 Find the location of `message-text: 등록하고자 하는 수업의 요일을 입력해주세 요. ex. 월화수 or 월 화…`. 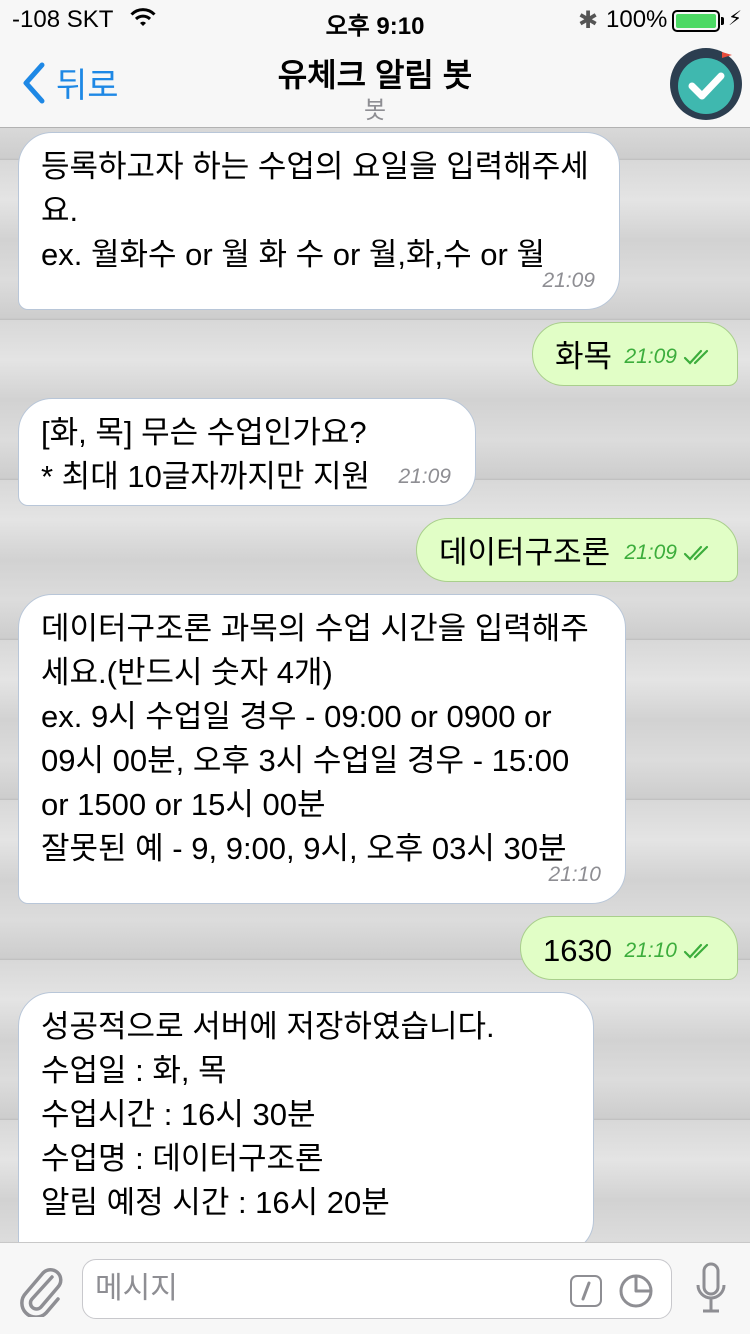

message-text: 등록하고자 하는 수업의 요일을 입력해주세 요. ex. 월화수 or 월 화… is located at coordinates (315, 210).